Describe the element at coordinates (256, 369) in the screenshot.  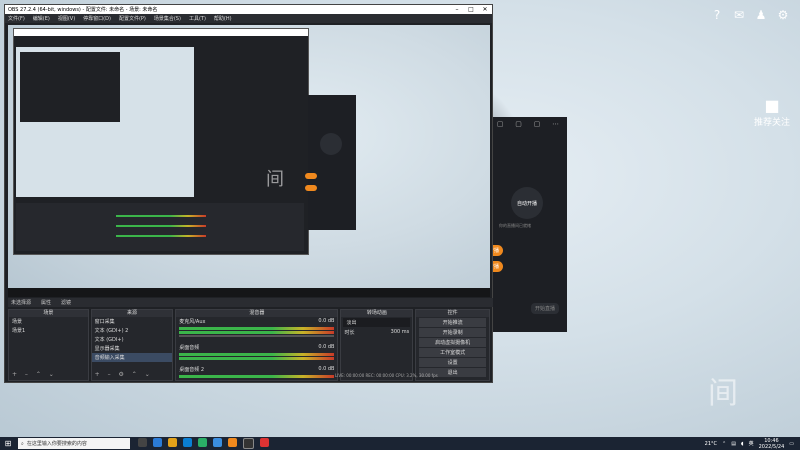
I see `mixer-channel: 桌面音频 2 0.0 dB` at that location.